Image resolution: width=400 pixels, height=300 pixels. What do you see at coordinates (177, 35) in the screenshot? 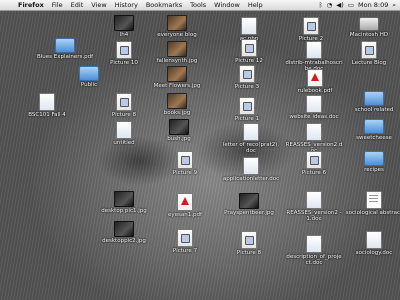
I see `desktop-icon-label: everyone blog` at bounding box center [177, 35].